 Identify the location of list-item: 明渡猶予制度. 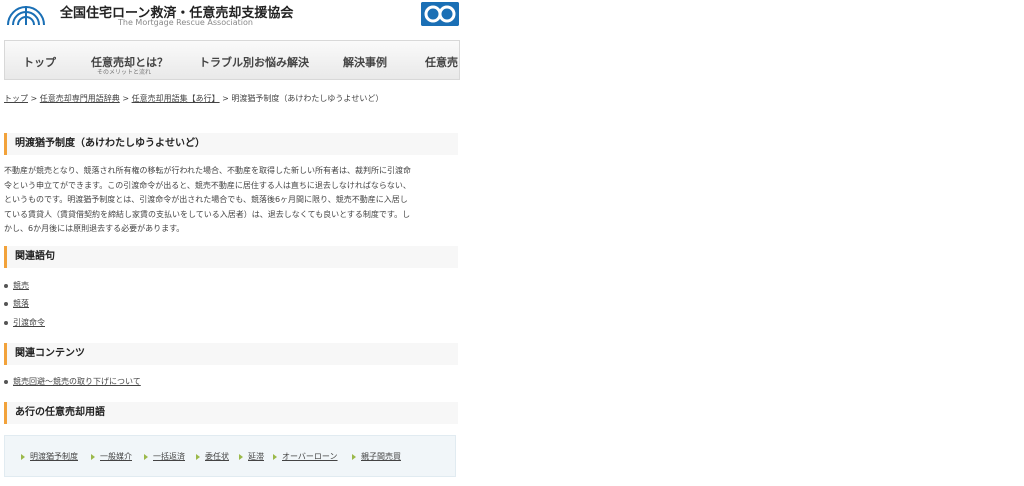
(49, 456).